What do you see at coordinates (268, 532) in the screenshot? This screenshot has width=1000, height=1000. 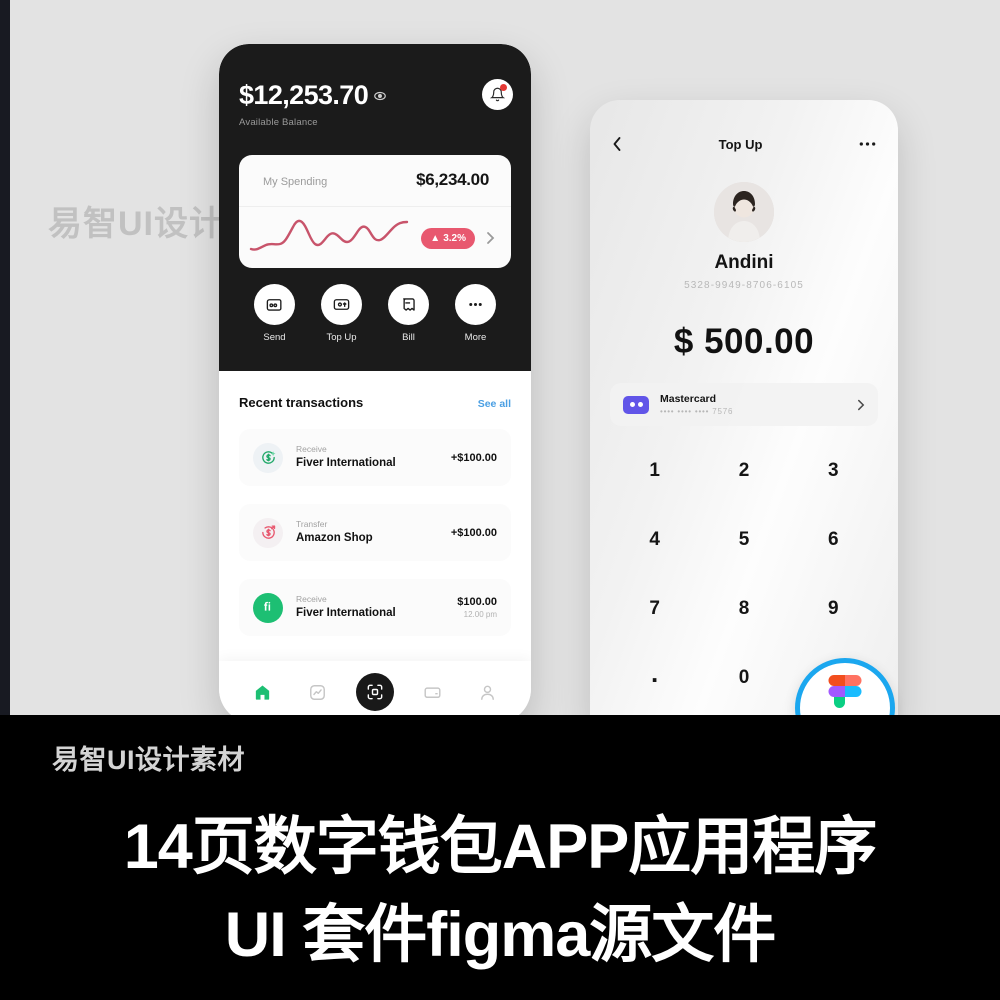 I see `dollar-transfer-icon` at bounding box center [268, 532].